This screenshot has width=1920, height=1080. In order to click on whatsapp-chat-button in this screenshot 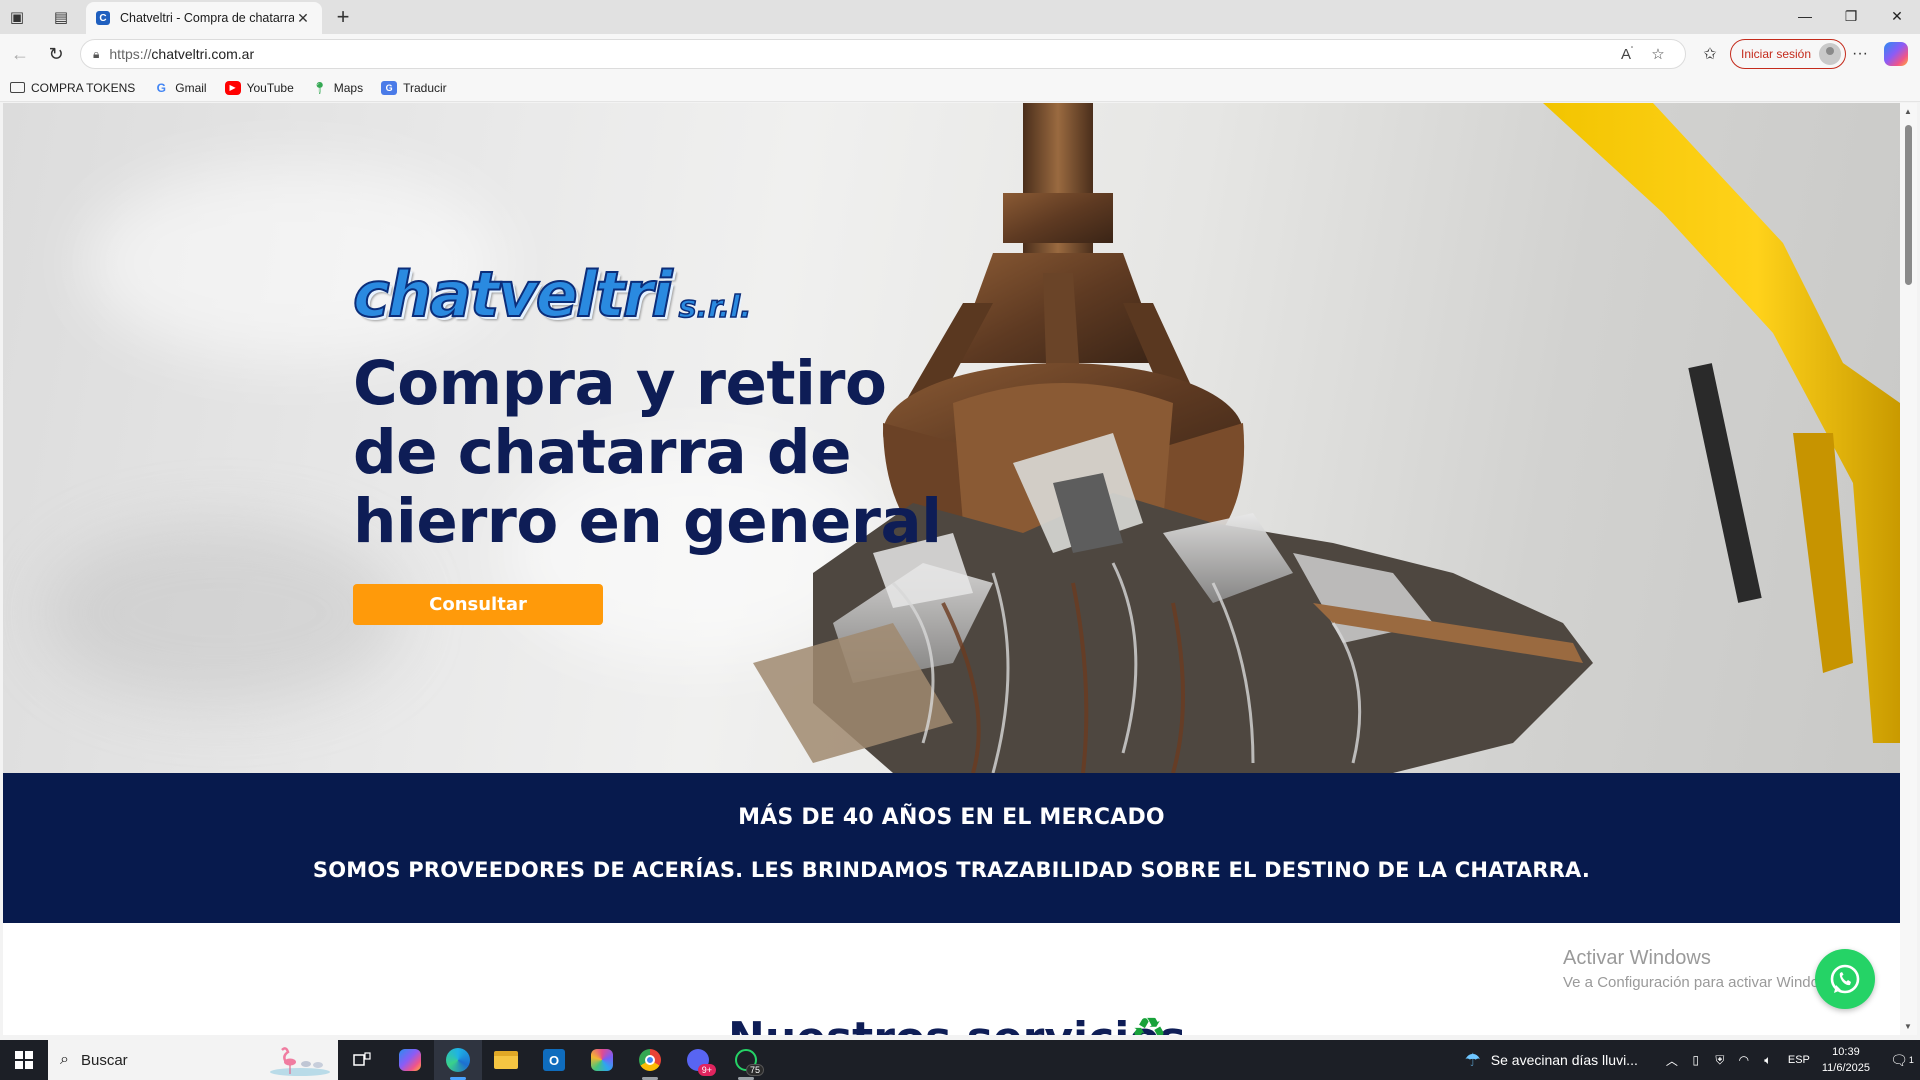, I will do `click(1845, 979)`.